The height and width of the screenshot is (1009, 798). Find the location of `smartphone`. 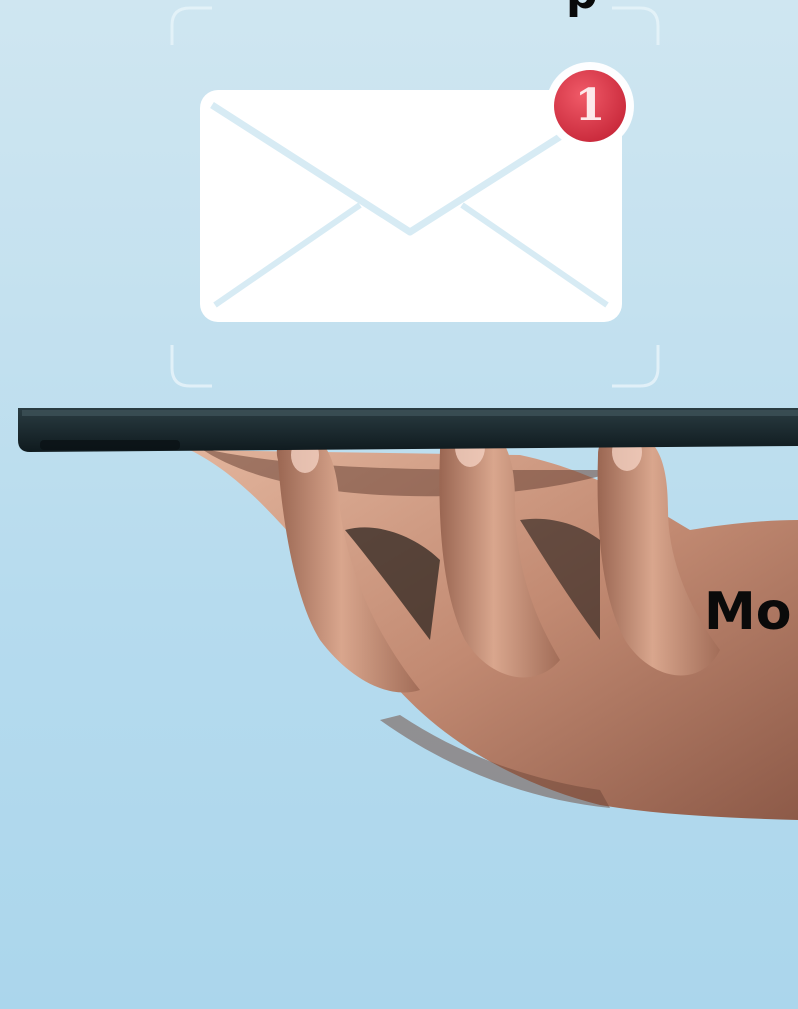

smartphone is located at coordinates (408, 430).